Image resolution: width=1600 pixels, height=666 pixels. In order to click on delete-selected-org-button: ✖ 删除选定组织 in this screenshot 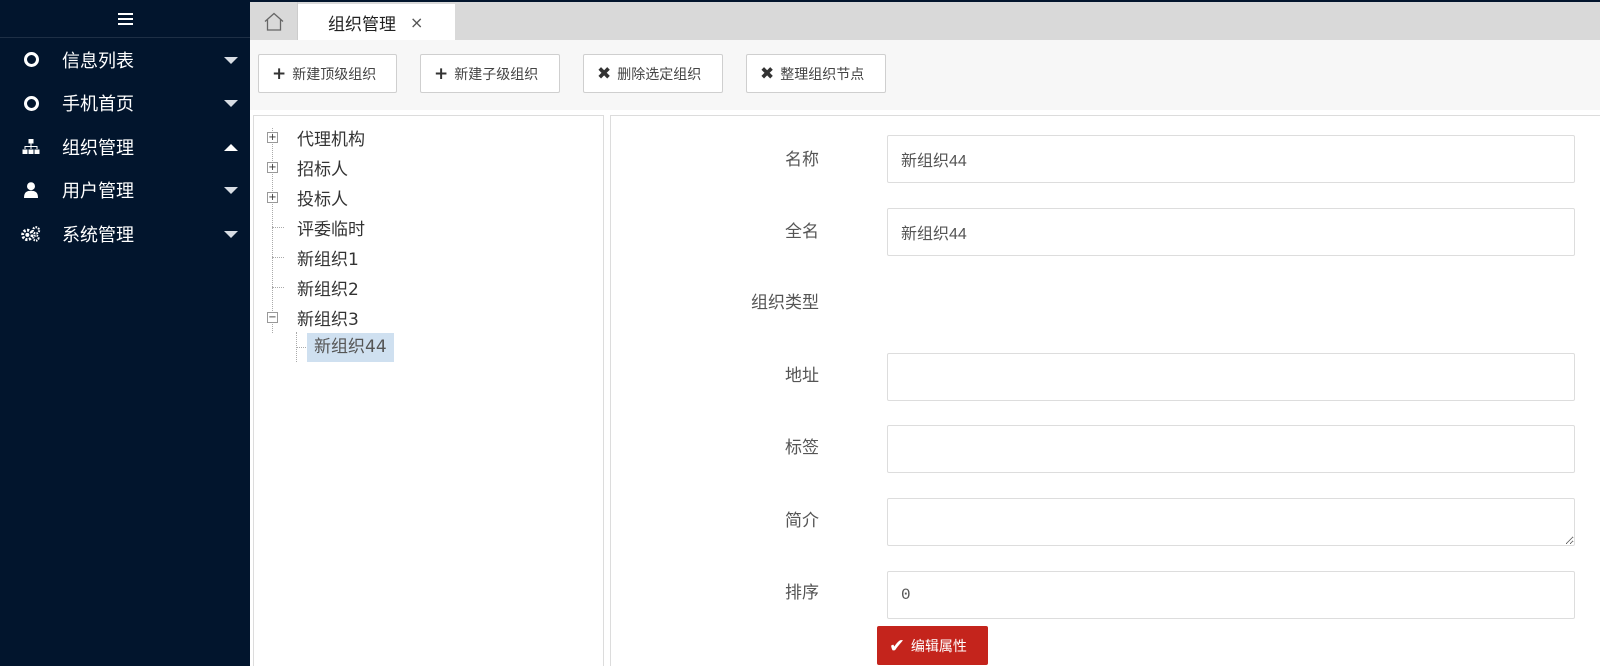, I will do `click(653, 73)`.